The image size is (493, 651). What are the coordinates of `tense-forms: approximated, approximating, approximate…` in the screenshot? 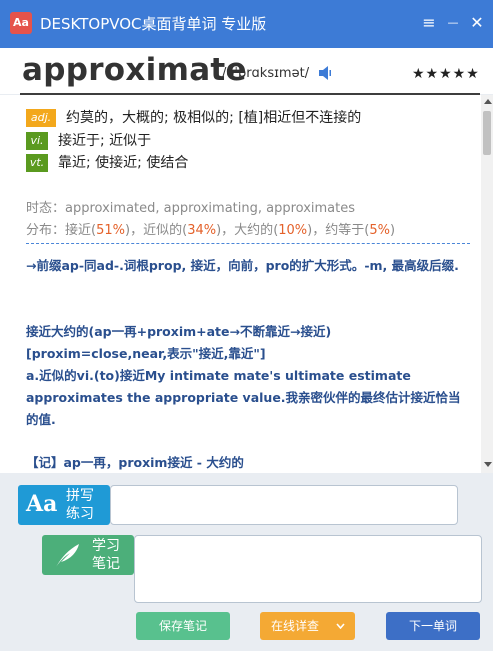 It's located at (210, 208).